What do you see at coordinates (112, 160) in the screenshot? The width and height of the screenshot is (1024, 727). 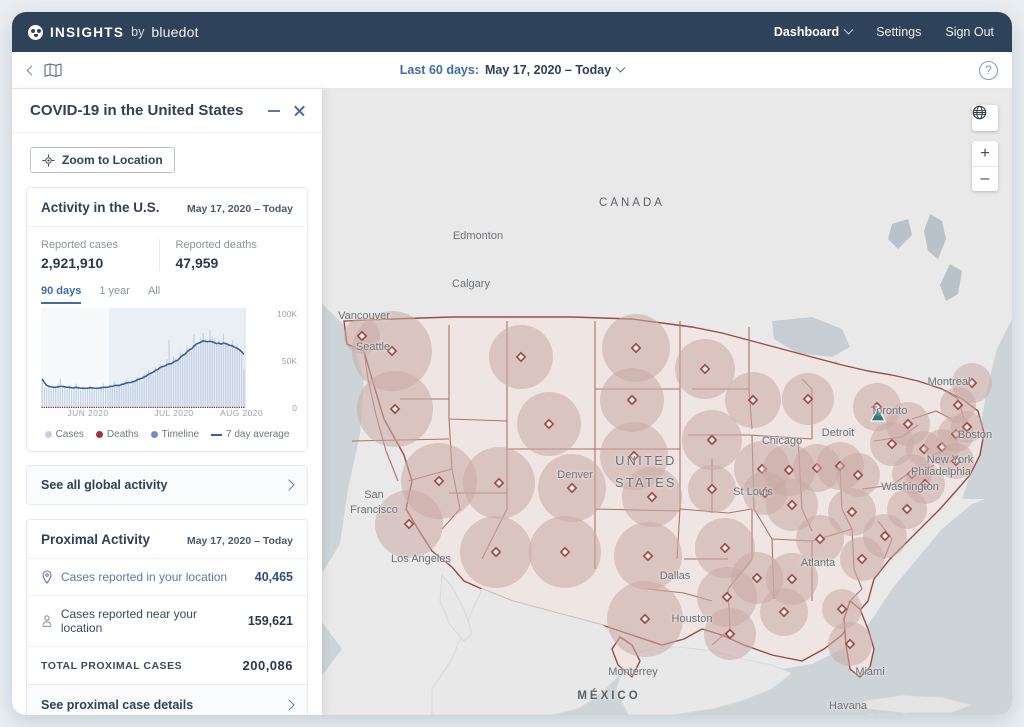 I see `zoom-to-location-label: Zoom to Location` at bounding box center [112, 160].